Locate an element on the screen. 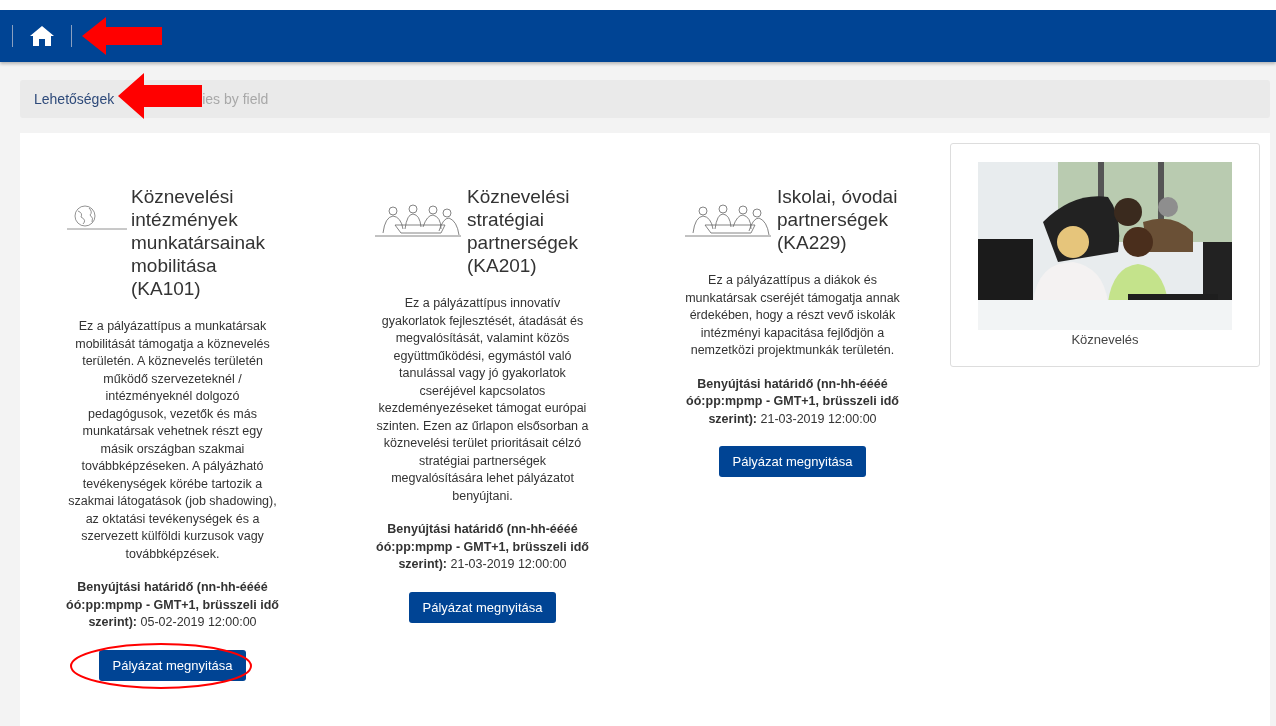 The width and height of the screenshot is (1276, 726). field-card: Köznevelés is located at coordinates (1105, 255).